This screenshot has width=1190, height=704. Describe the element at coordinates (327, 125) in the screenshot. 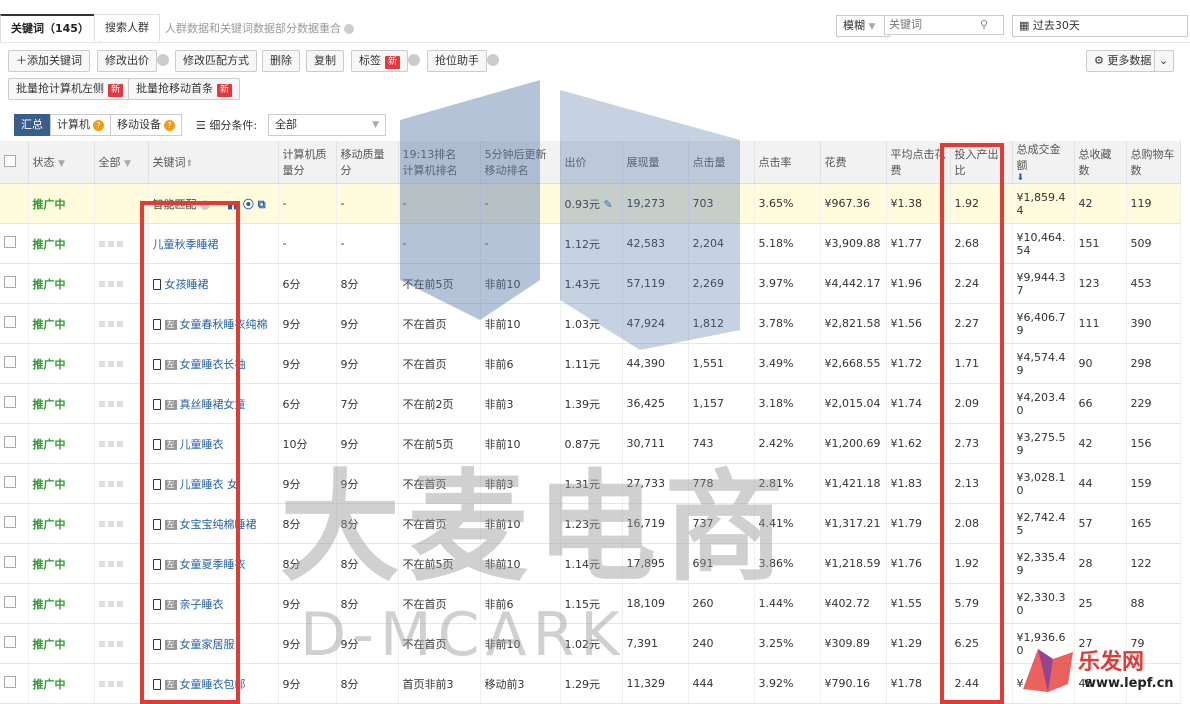

I see `segment-condition-select: 全部 ▼` at that location.